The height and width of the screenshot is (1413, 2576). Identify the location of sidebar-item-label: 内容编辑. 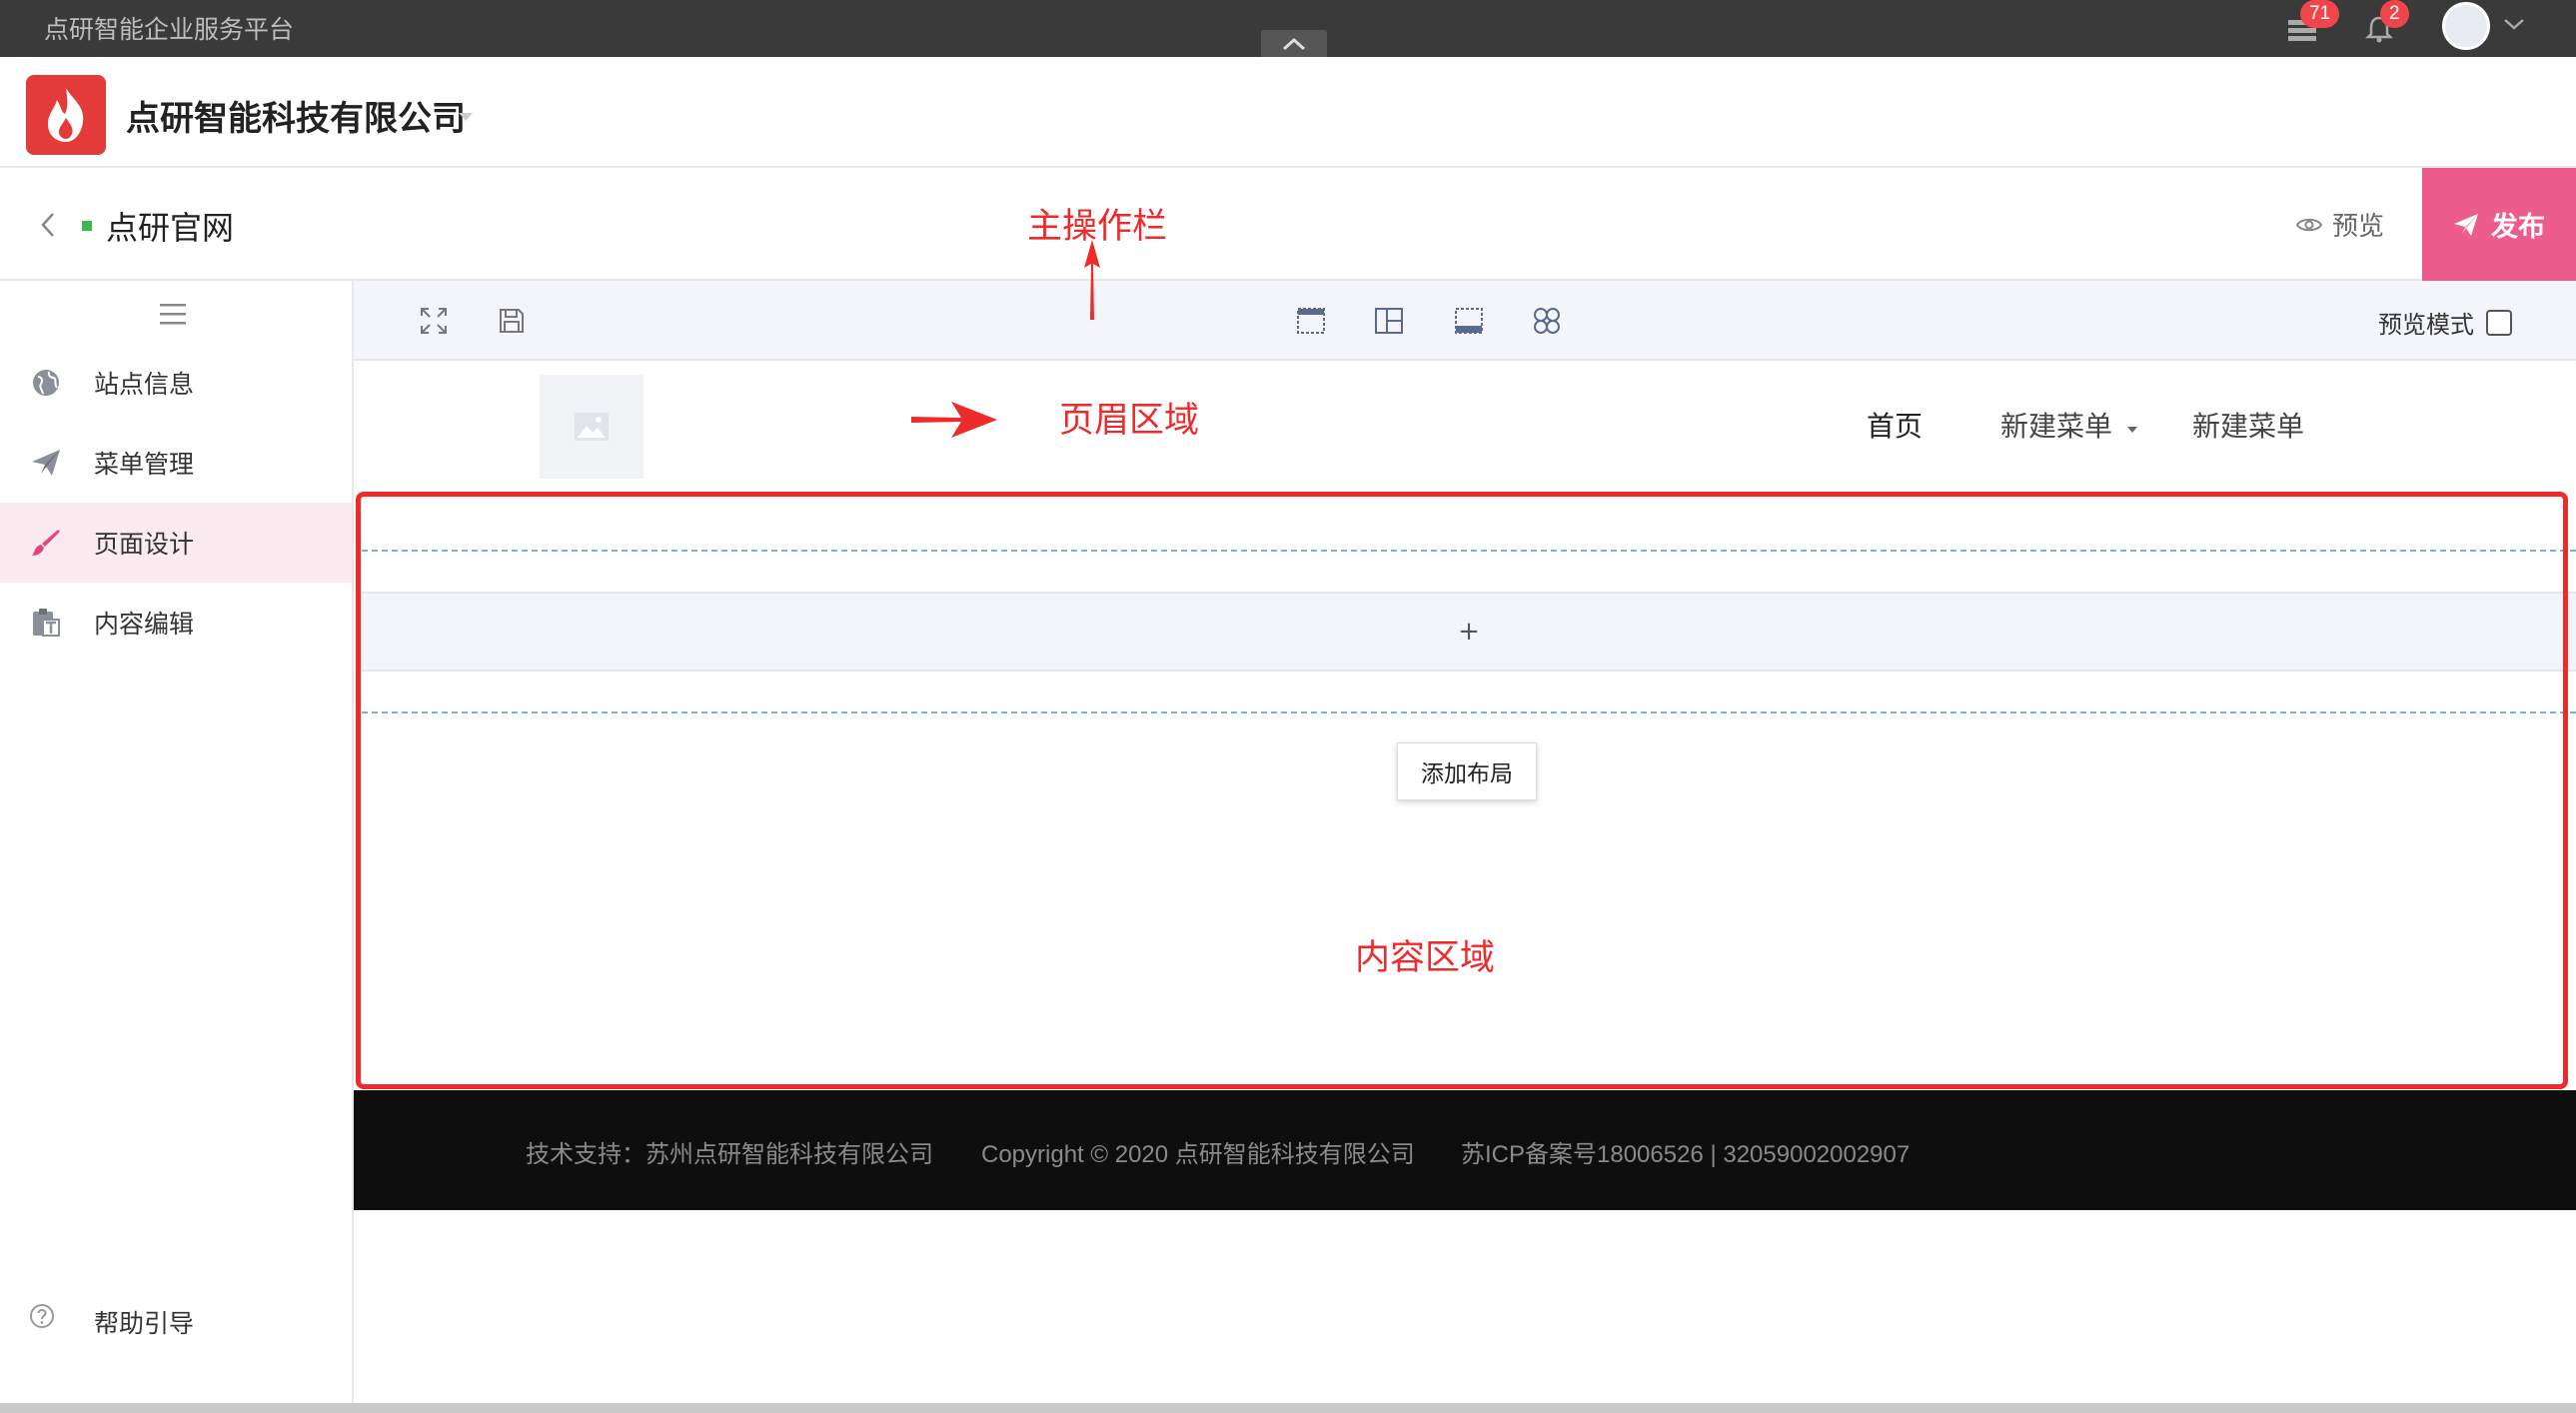
(144, 624).